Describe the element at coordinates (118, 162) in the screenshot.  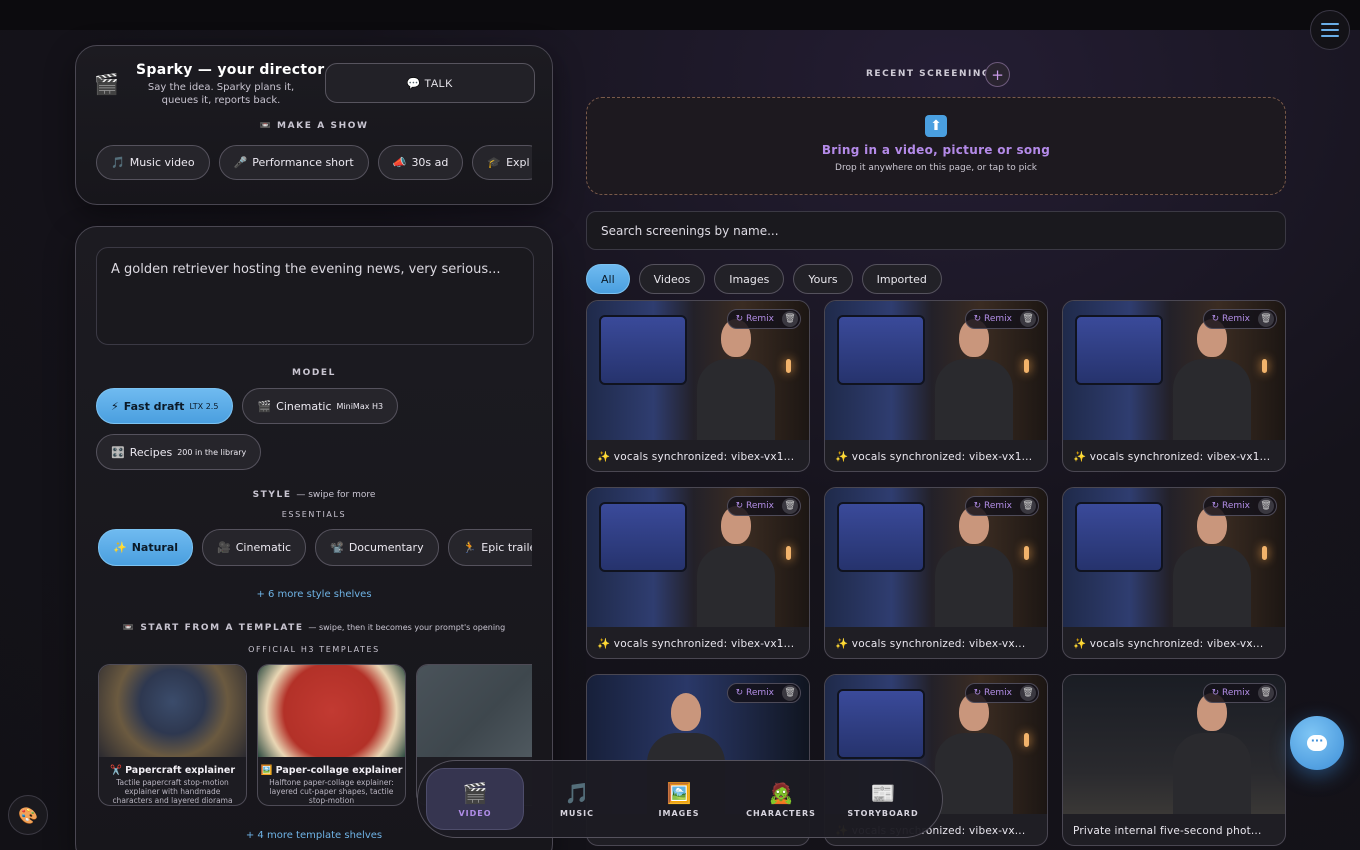
I see `show-type-icon: 🎵` at that location.